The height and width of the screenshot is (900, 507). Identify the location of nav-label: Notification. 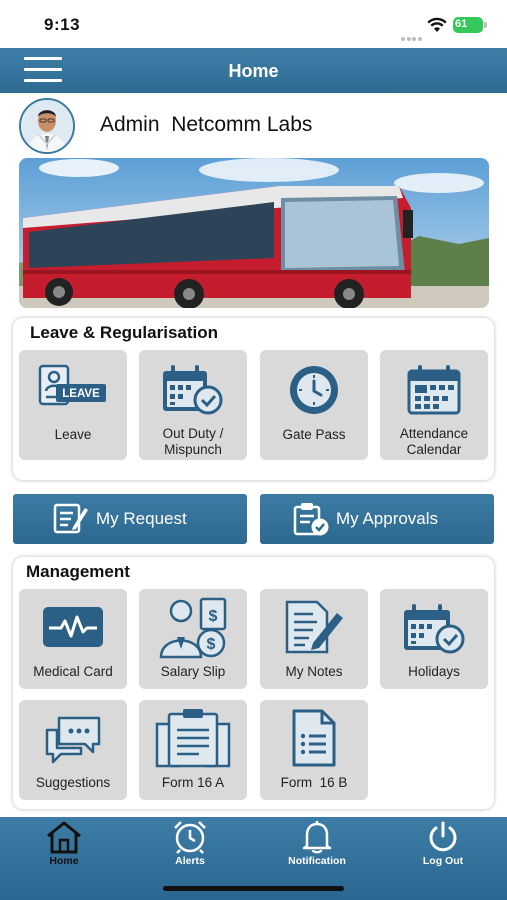
(317, 861).